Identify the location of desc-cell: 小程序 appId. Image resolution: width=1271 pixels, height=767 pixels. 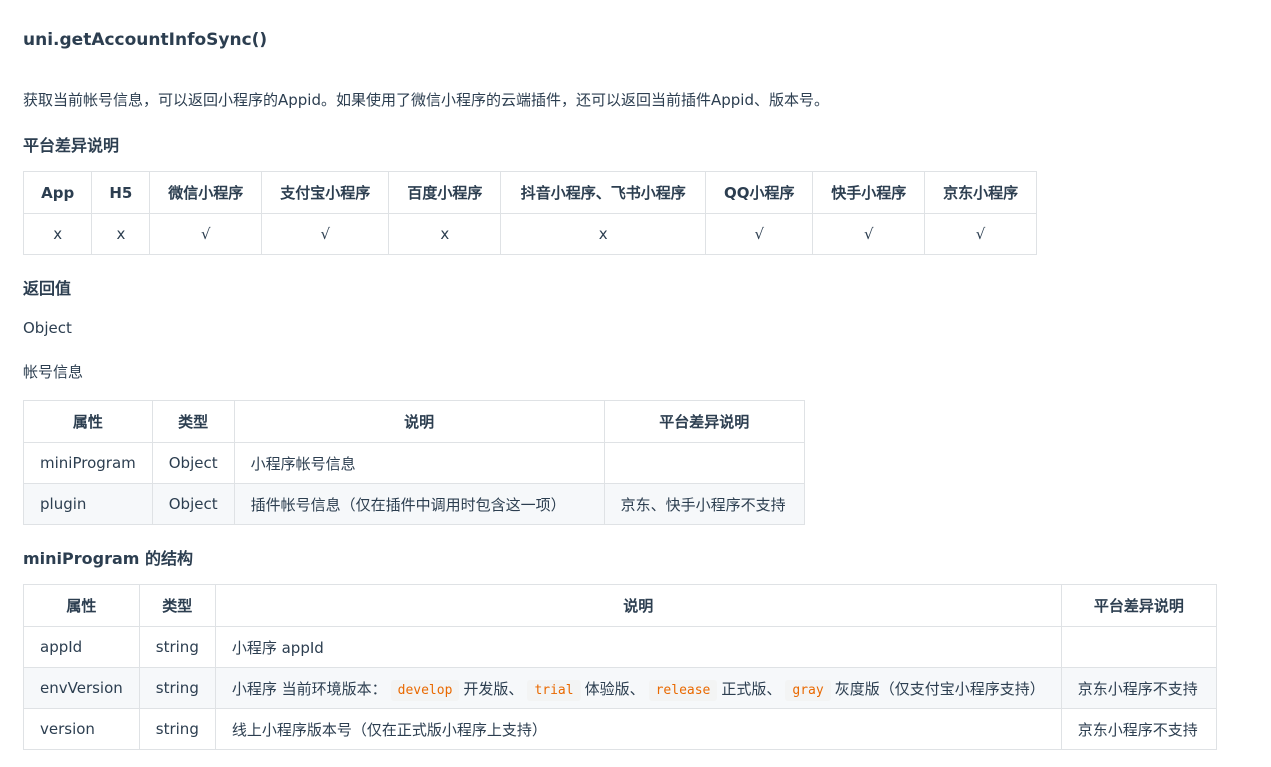
(638, 647).